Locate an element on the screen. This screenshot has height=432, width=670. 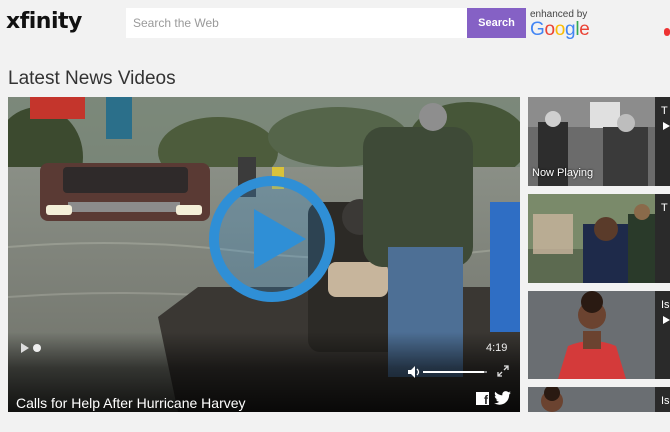
xfinity-logo: xfinity is located at coordinates (44, 21).